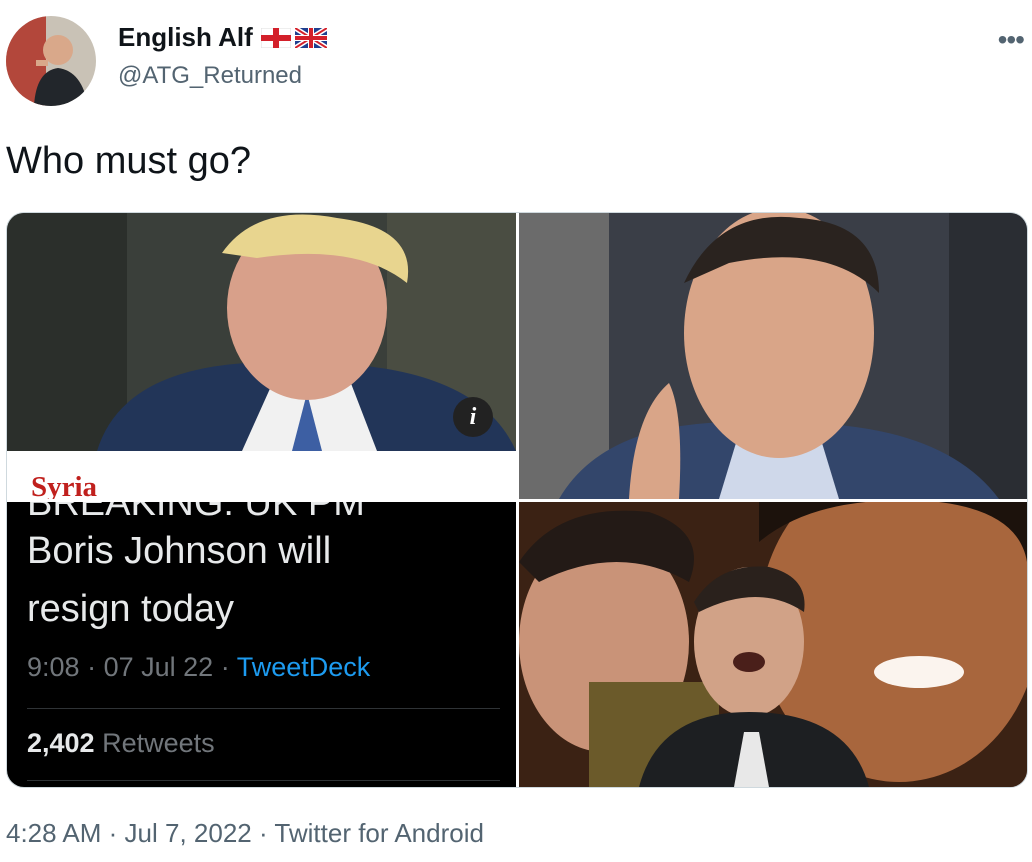 Image resolution: width=1032 pixels, height=862 pixels. What do you see at coordinates (196, 513) in the screenshot?
I see `clipped-headline: BREAKING: UK PM` at bounding box center [196, 513].